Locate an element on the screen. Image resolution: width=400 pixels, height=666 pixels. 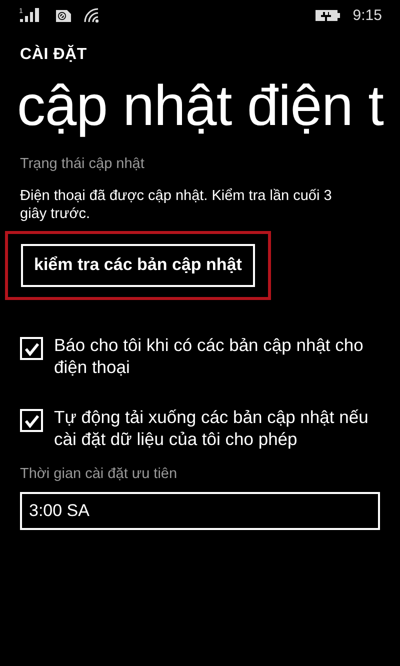
app-title: CÀI ĐẶT is located at coordinates (54, 55).